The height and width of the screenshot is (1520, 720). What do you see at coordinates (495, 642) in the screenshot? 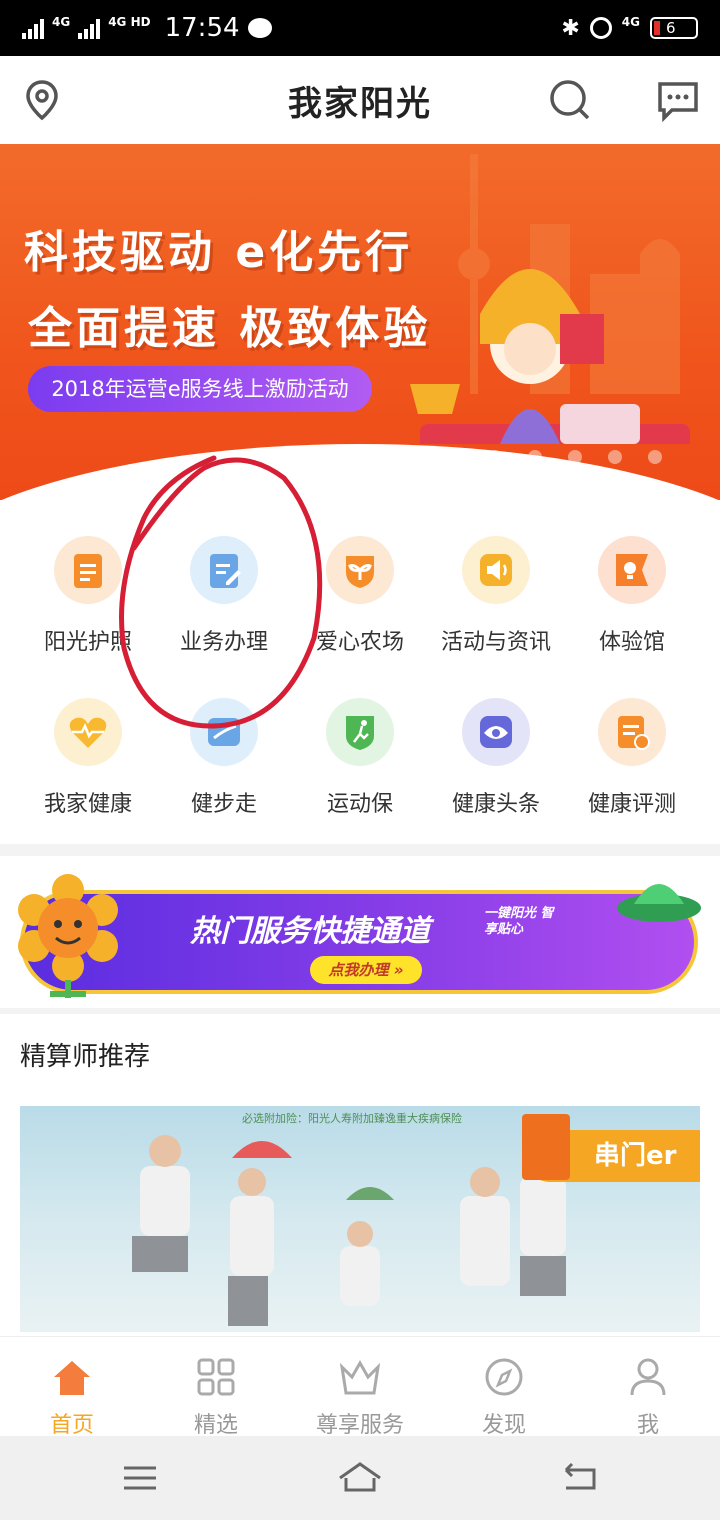
I see `grid-item-label: 活动与资讯` at bounding box center [495, 642].